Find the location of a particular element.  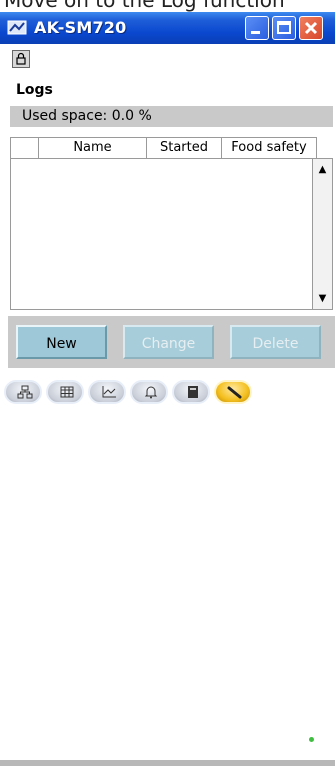

used-space-text: Used space: 0.0 % is located at coordinates (87, 116).